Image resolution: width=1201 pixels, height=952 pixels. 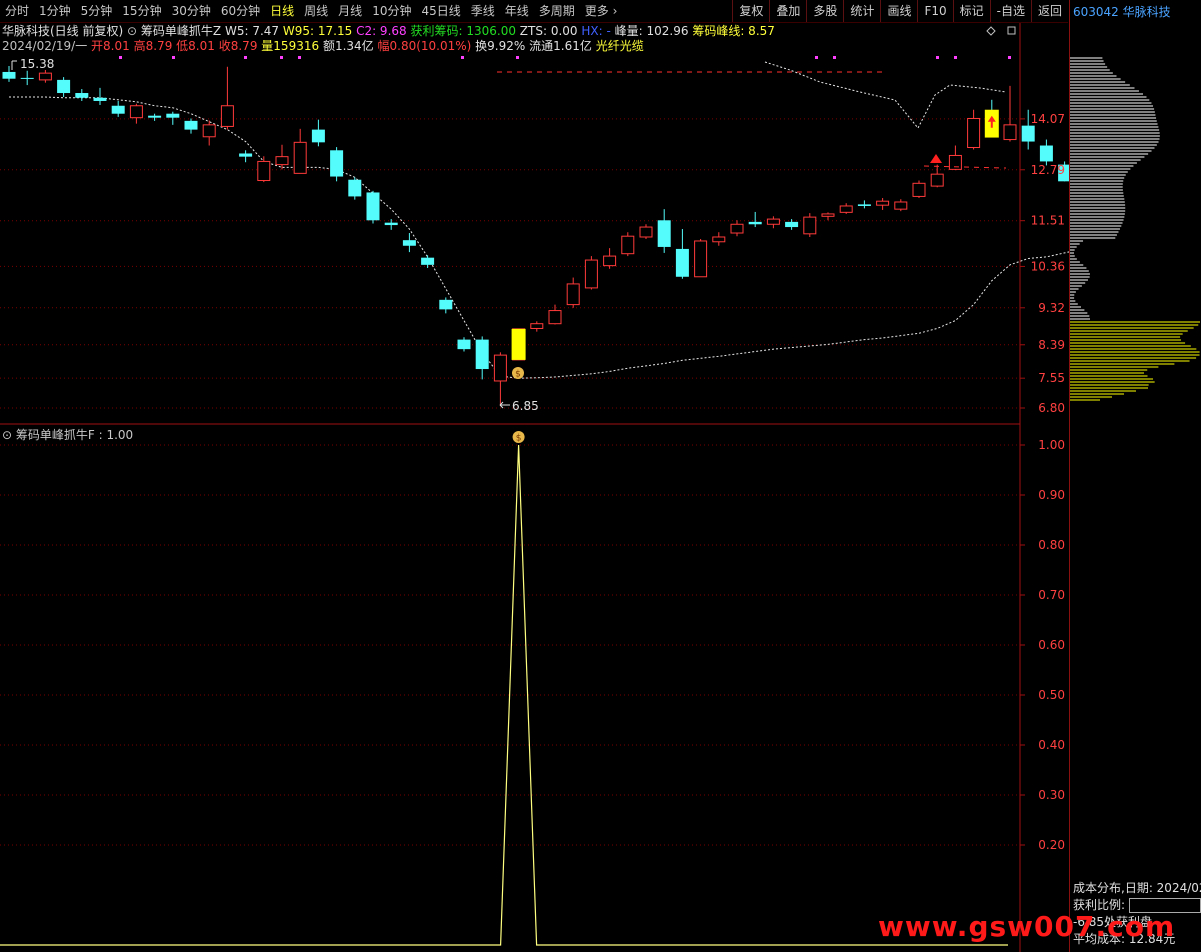 I want to click on period-tab-3: 15分钟, so click(x=141, y=11).